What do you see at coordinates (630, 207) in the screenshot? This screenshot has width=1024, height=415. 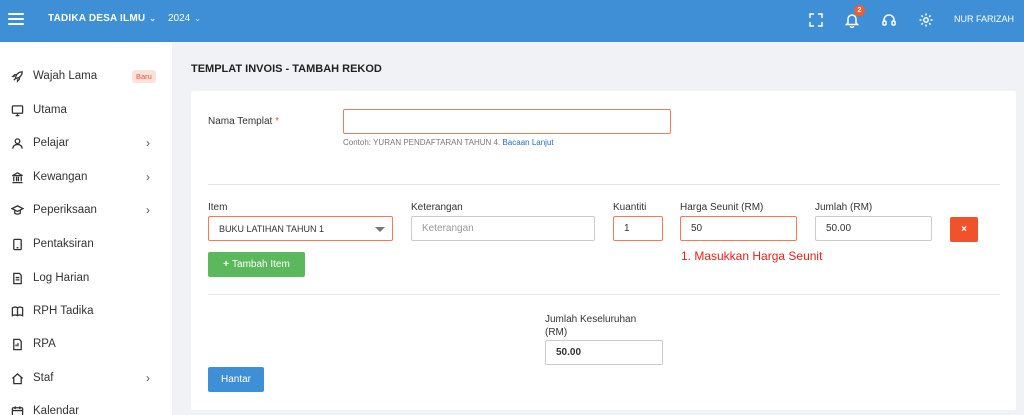 I see `quantity-label: Kuantiti` at bounding box center [630, 207].